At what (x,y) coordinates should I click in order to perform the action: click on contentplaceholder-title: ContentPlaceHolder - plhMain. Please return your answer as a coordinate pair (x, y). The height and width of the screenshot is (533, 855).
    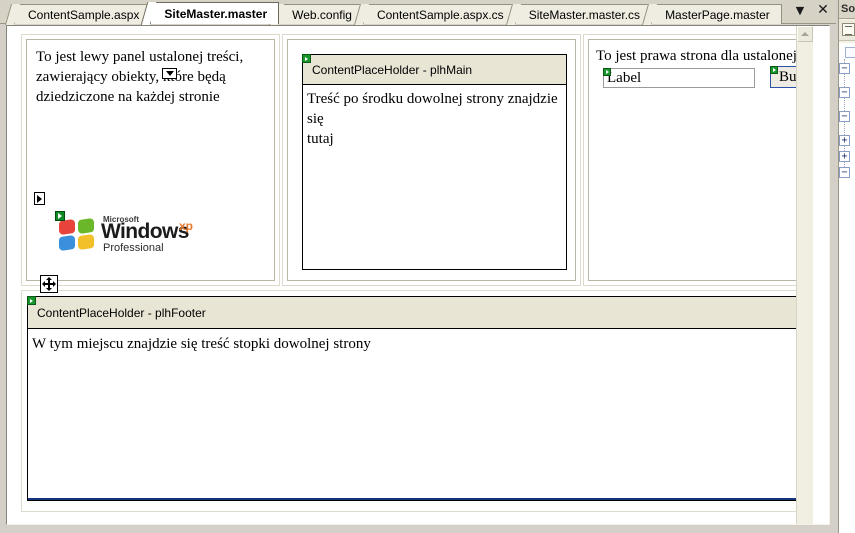
    Looking at the image, I should click on (392, 69).